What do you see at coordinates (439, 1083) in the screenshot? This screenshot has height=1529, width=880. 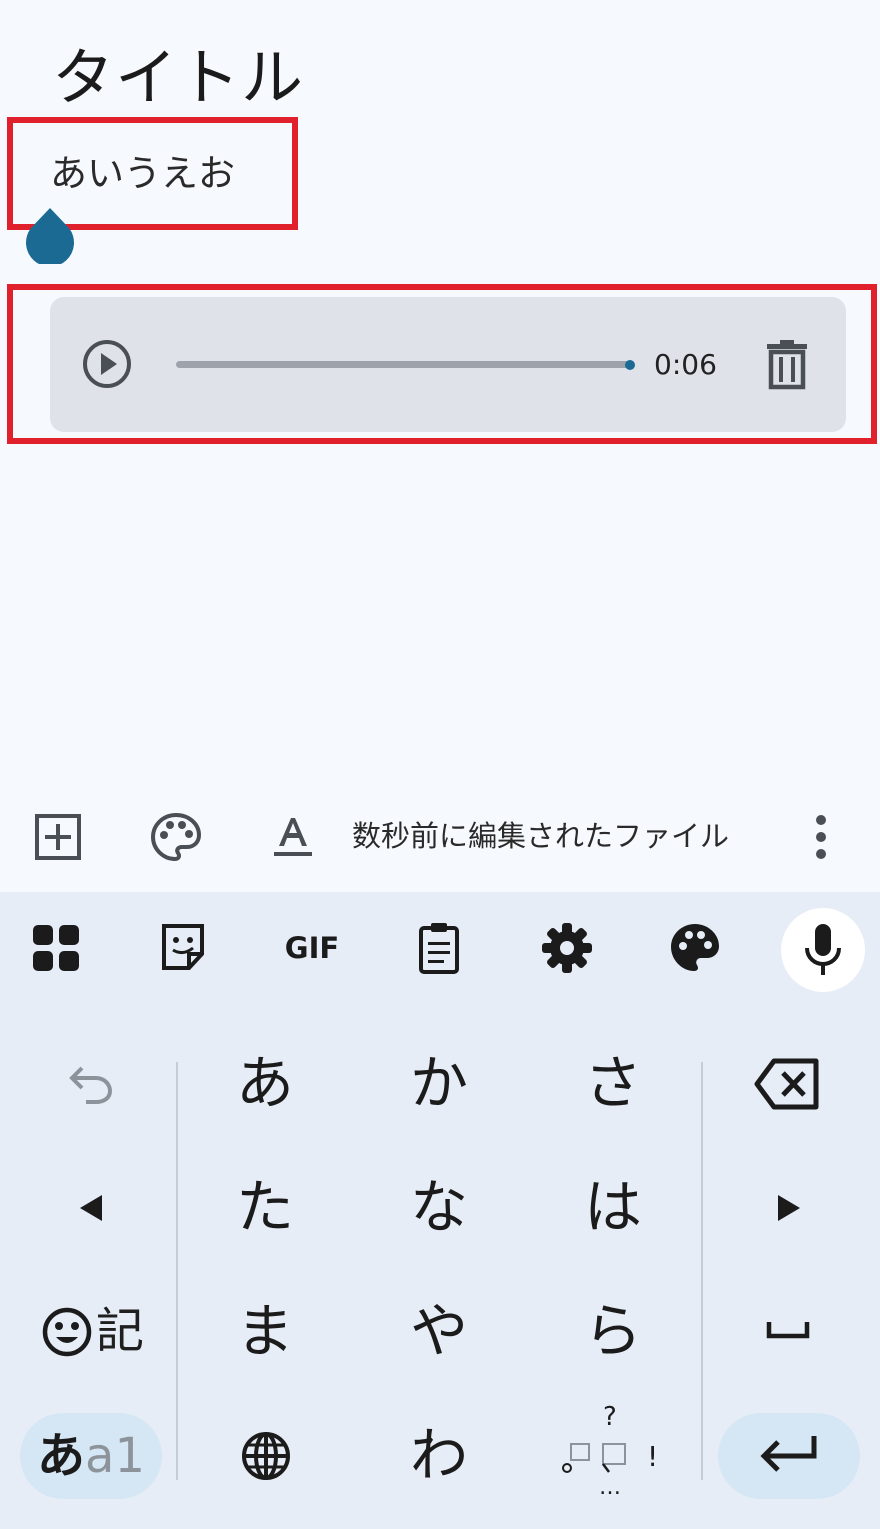 I see `key-ka: か` at bounding box center [439, 1083].